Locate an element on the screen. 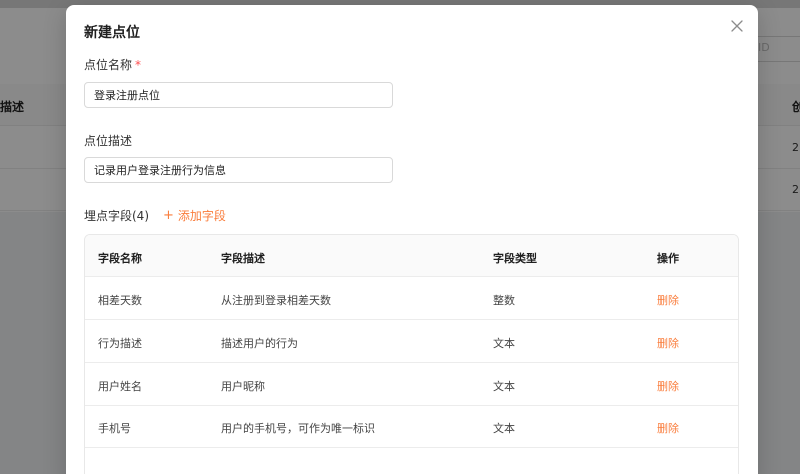  table-row: 手机号 用户的手机号，可作为唯一标识 文本 删除 is located at coordinates (411, 426).